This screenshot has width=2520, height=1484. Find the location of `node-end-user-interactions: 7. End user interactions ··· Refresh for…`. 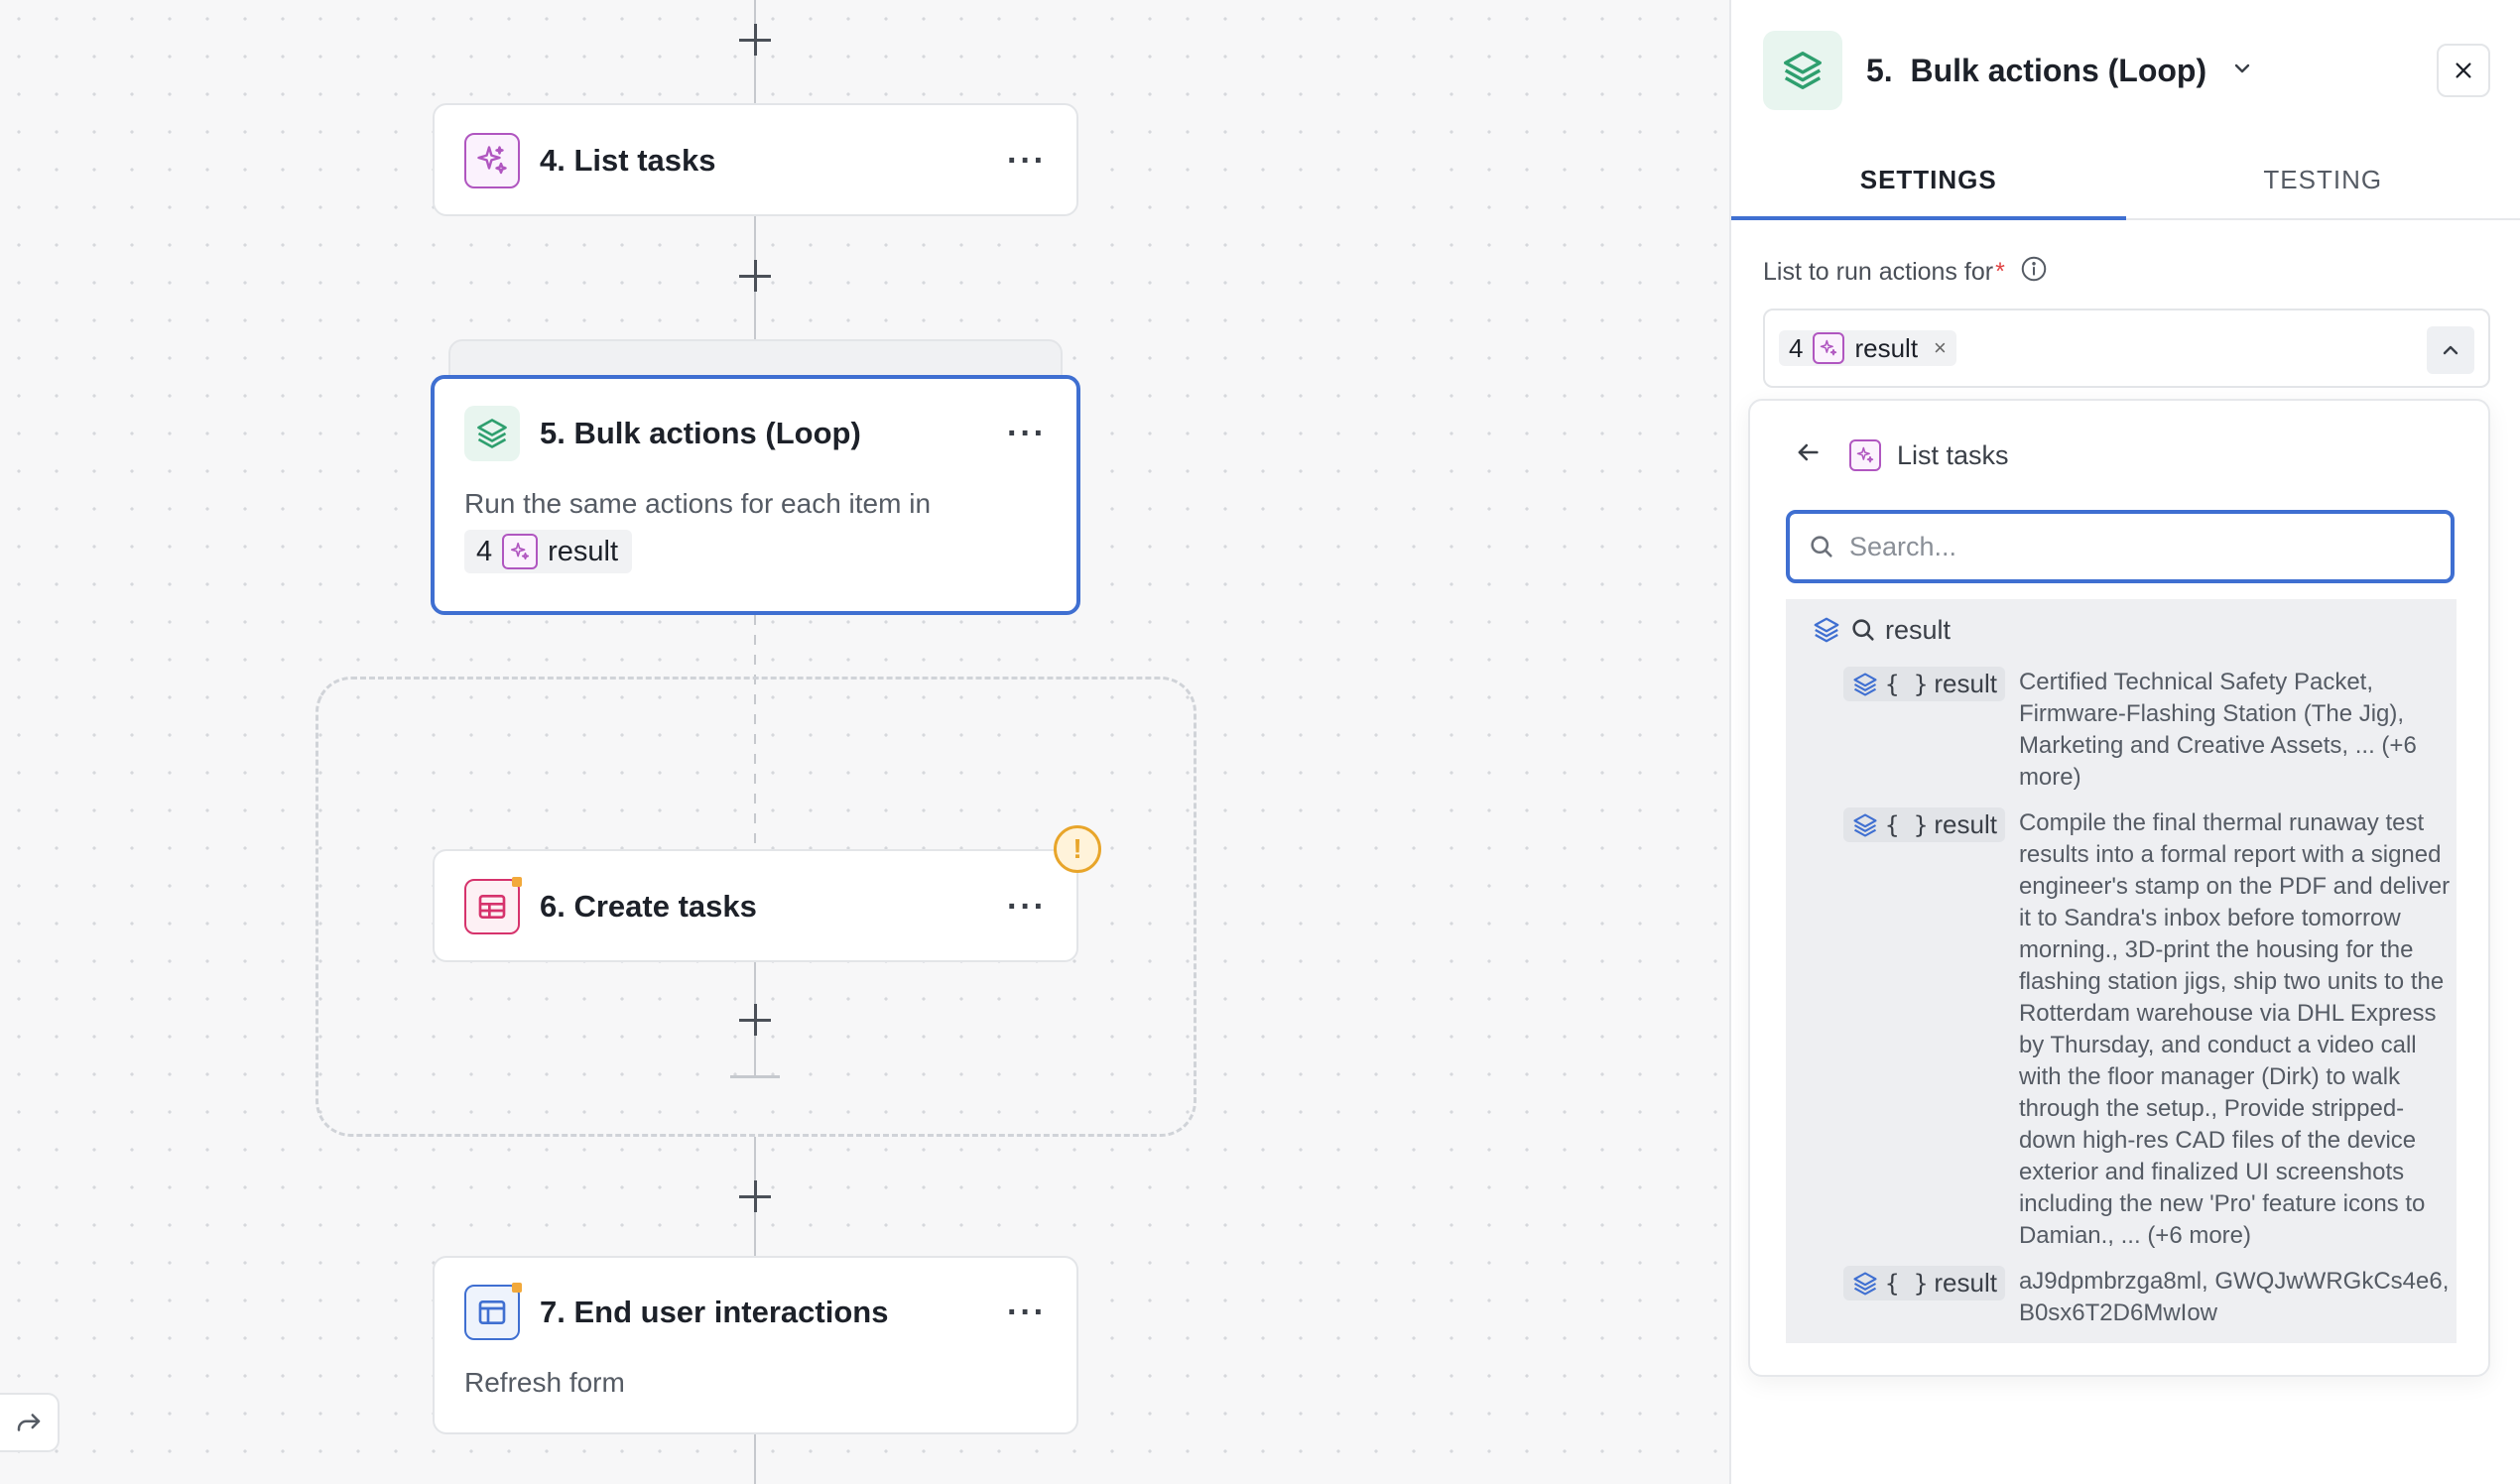

node-end-user-interactions: 7. End user interactions ··· Refresh for… is located at coordinates (755, 1345).